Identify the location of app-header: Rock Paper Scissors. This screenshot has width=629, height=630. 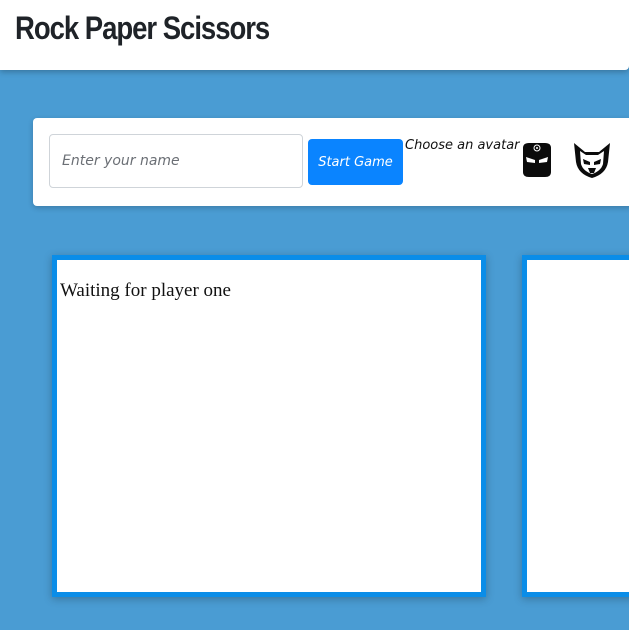
(314, 35).